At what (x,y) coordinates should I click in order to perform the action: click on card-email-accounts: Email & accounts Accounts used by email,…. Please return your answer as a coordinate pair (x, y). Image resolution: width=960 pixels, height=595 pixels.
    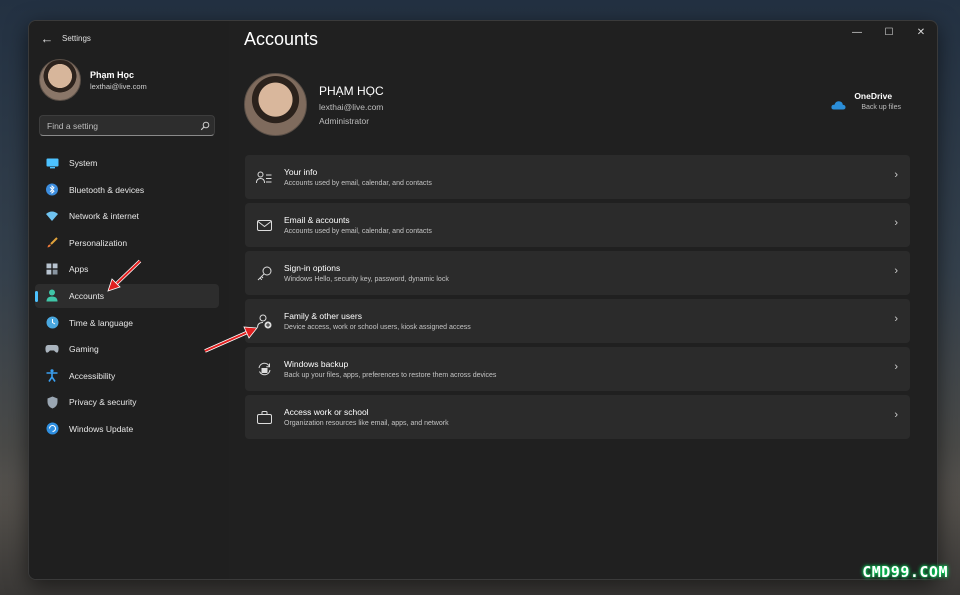
    Looking at the image, I should click on (577, 225).